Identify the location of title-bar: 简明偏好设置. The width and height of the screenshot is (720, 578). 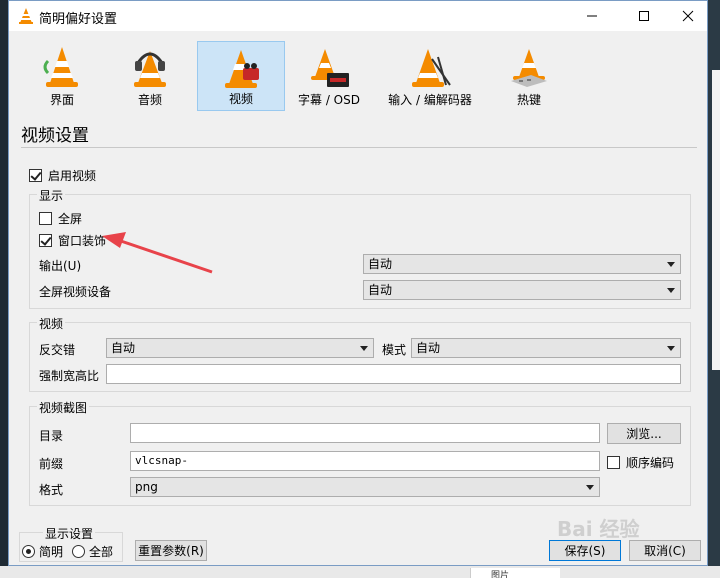
(358, 16).